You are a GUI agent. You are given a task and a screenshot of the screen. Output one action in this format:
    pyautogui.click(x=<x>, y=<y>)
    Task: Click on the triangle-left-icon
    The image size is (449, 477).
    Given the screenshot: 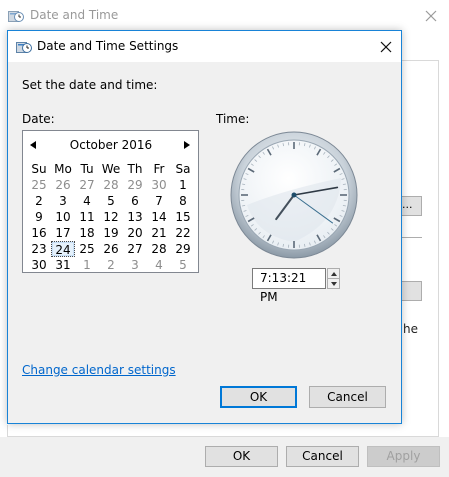 What is the action you would take?
    pyautogui.click(x=33, y=145)
    